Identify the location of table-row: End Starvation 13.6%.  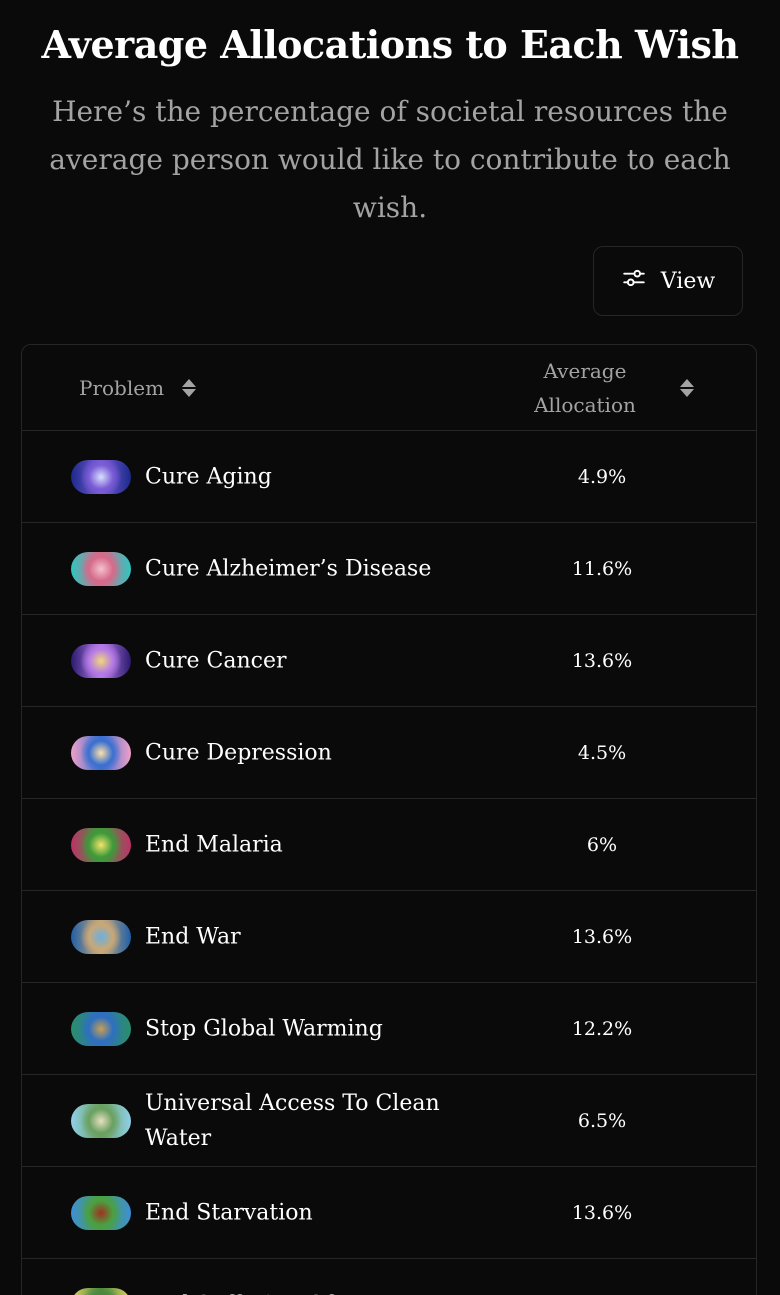
(389, 1213).